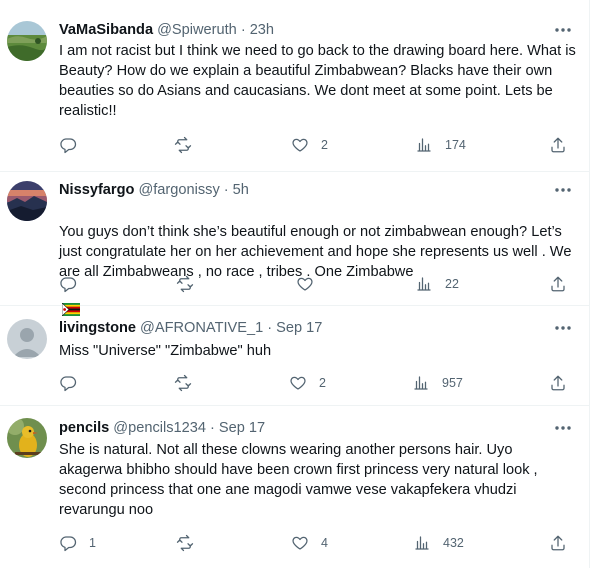 This screenshot has width=595, height=568. What do you see at coordinates (437, 383) in the screenshot?
I see `views-button: 957` at bounding box center [437, 383].